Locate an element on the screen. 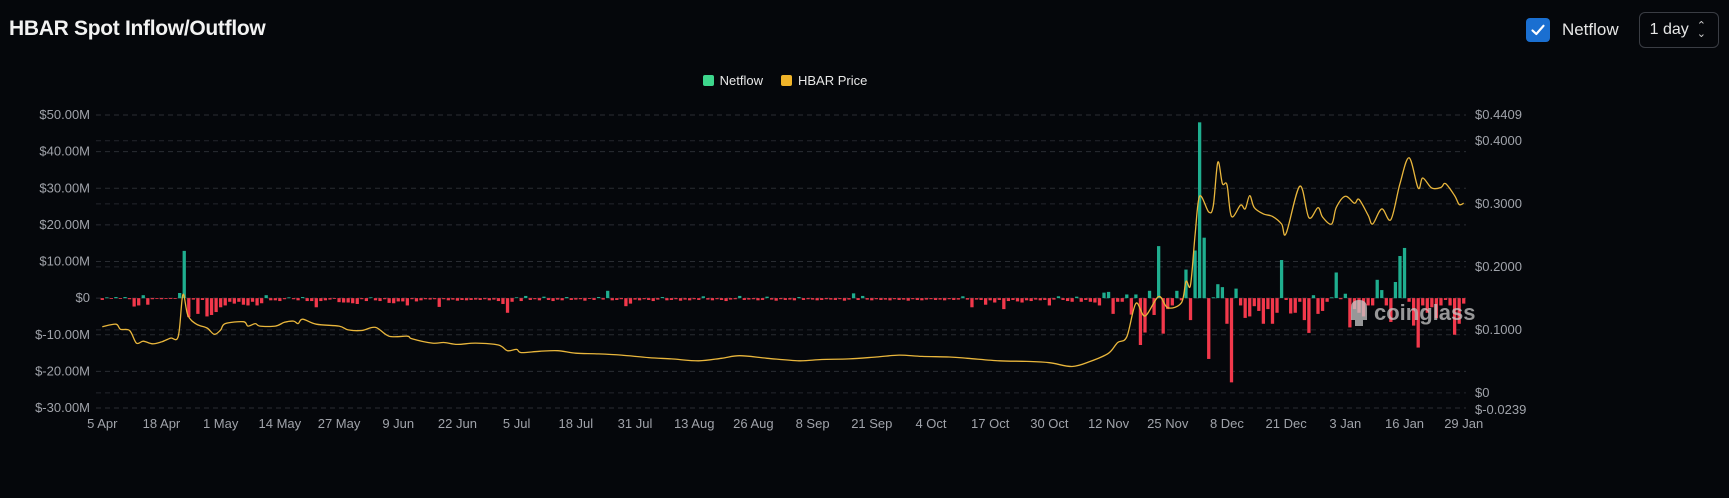  left-axis-tick-label: $0 is located at coordinates (83, 297).